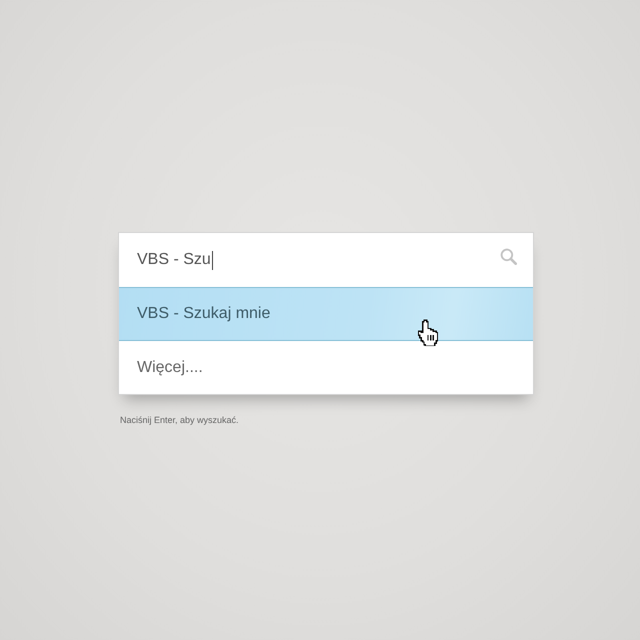 The width and height of the screenshot is (640, 640). I want to click on text-caret-icon, so click(212, 260).